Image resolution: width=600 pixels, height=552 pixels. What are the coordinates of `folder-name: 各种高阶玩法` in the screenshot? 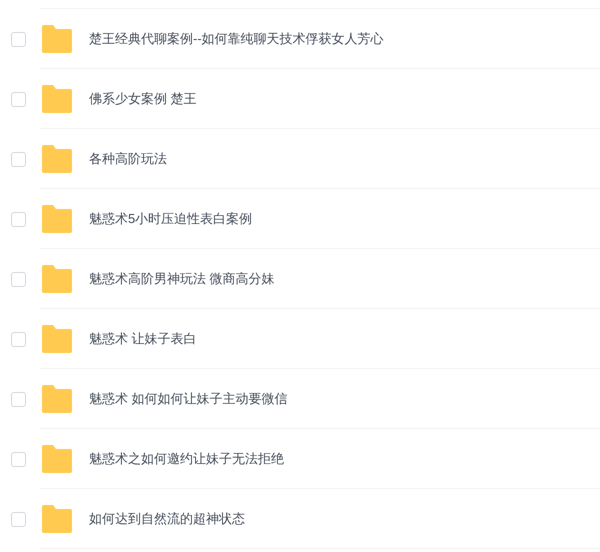 It's located at (128, 159).